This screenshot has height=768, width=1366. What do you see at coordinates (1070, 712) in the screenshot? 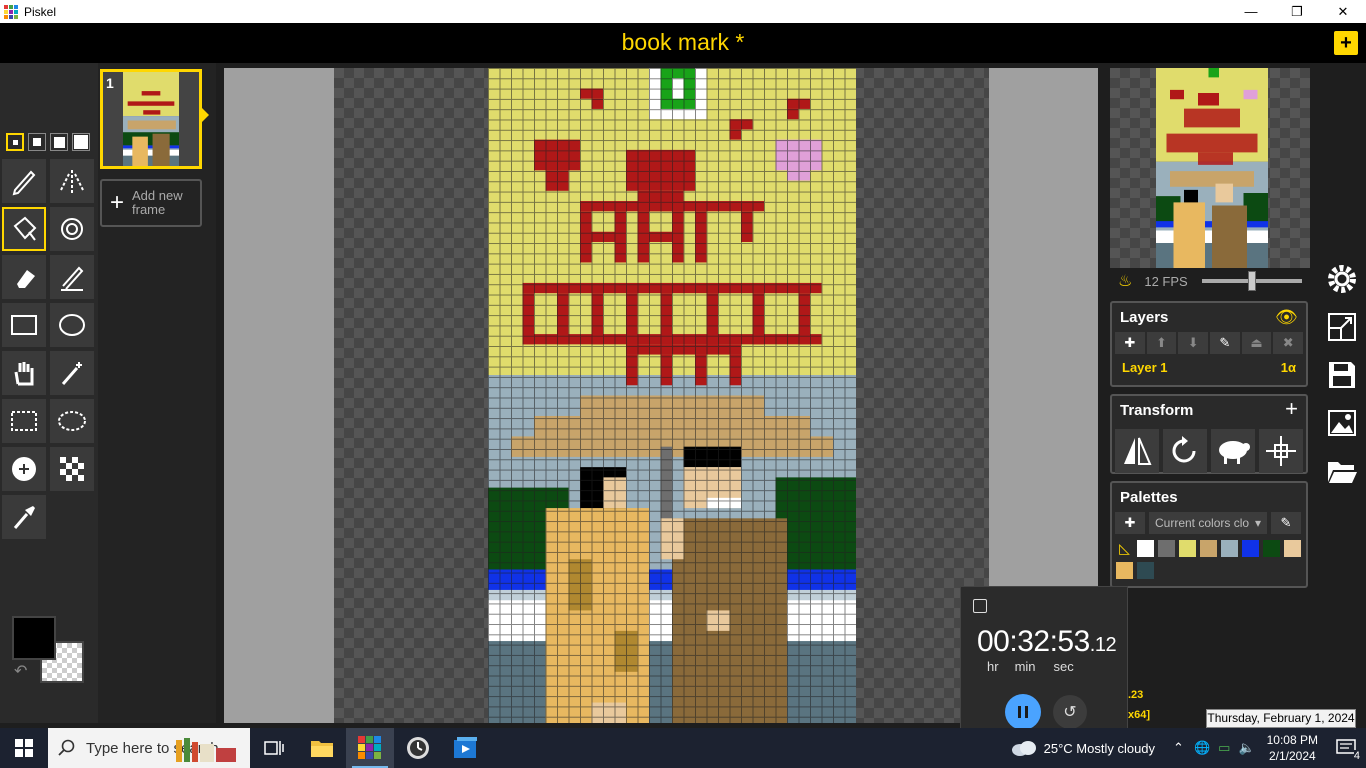
I see `reset-button: ↺` at bounding box center [1070, 712].